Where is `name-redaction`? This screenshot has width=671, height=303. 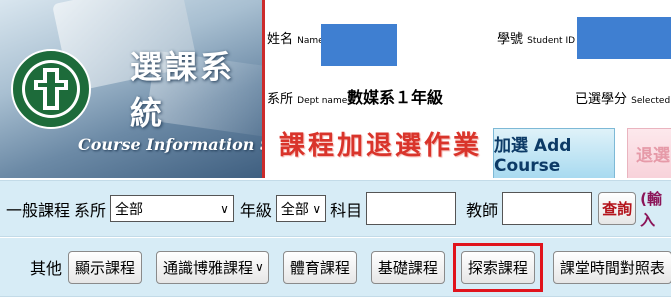
name-redaction is located at coordinates (359, 45).